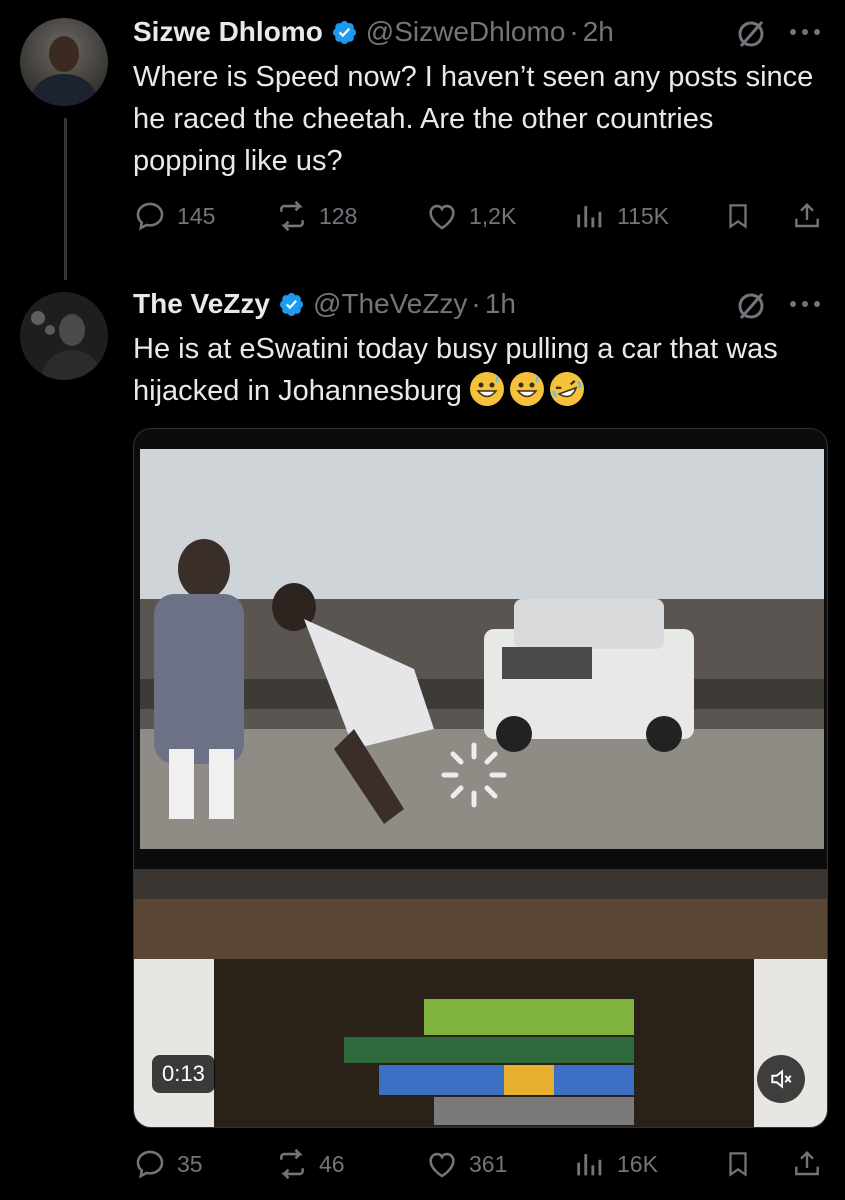 Image resolution: width=845 pixels, height=1200 pixels. I want to click on reply-button: 35, so click(168, 1164).